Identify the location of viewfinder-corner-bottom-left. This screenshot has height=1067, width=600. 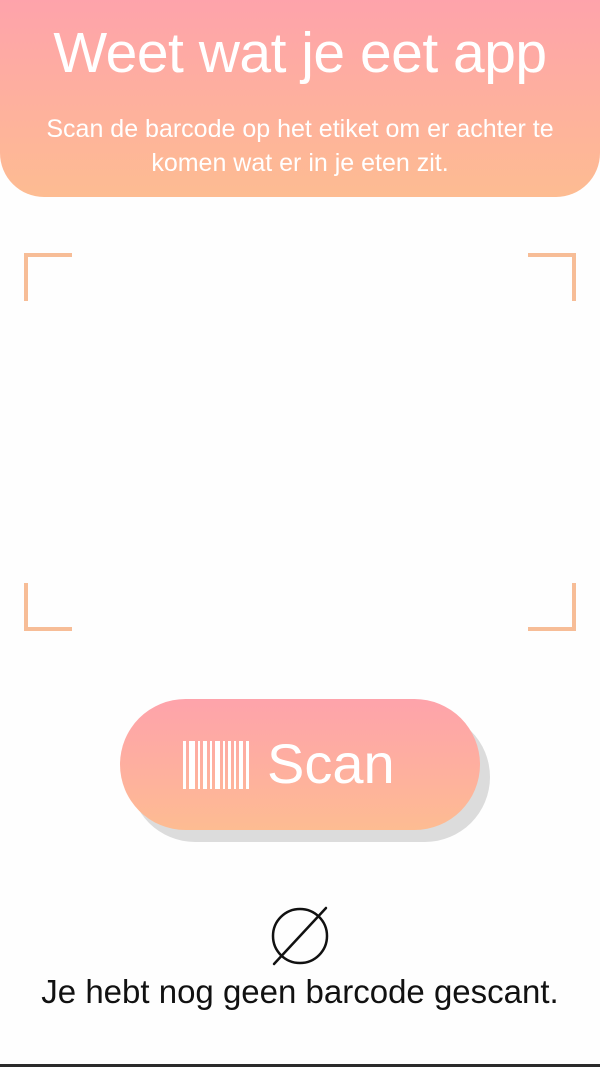
(48, 607).